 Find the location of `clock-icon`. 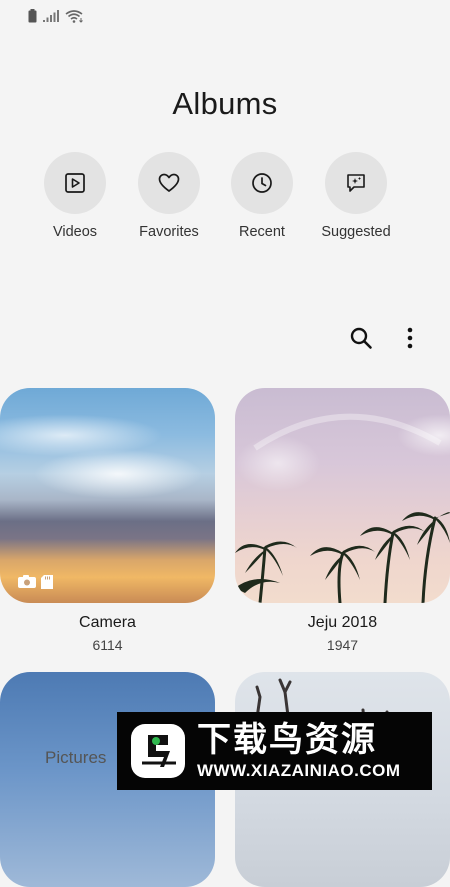

clock-icon is located at coordinates (262, 183).